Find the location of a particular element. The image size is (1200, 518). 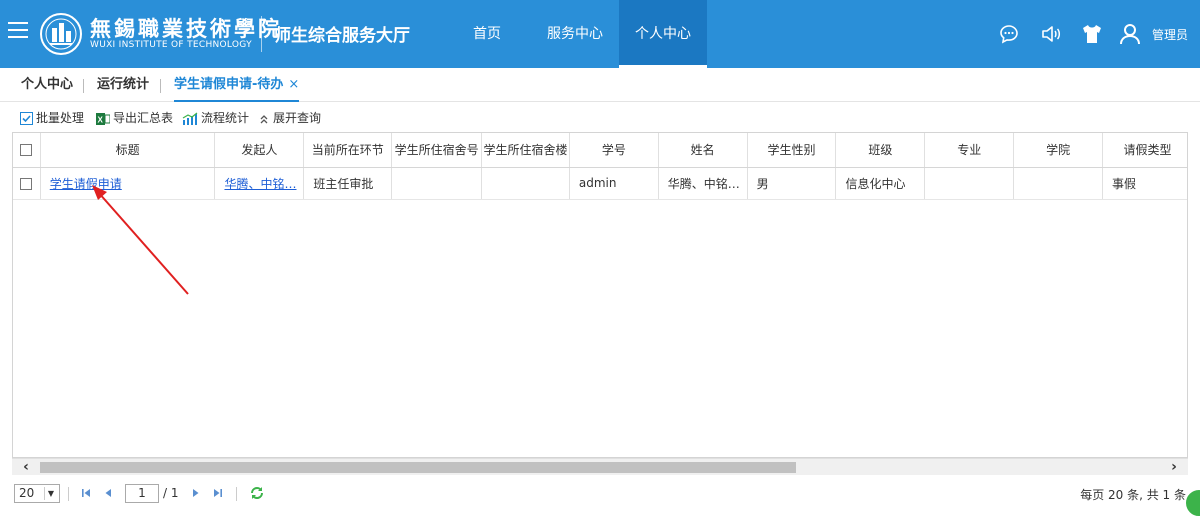

prev-page-icon is located at coordinates (109, 493).